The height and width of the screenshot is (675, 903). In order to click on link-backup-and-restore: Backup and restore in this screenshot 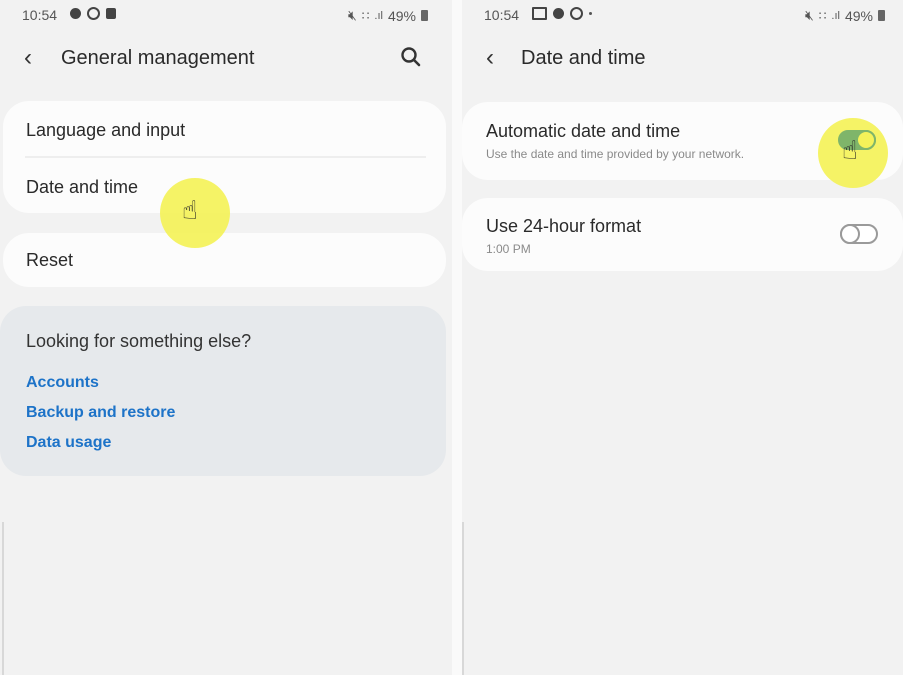, I will do `click(100, 413)`.